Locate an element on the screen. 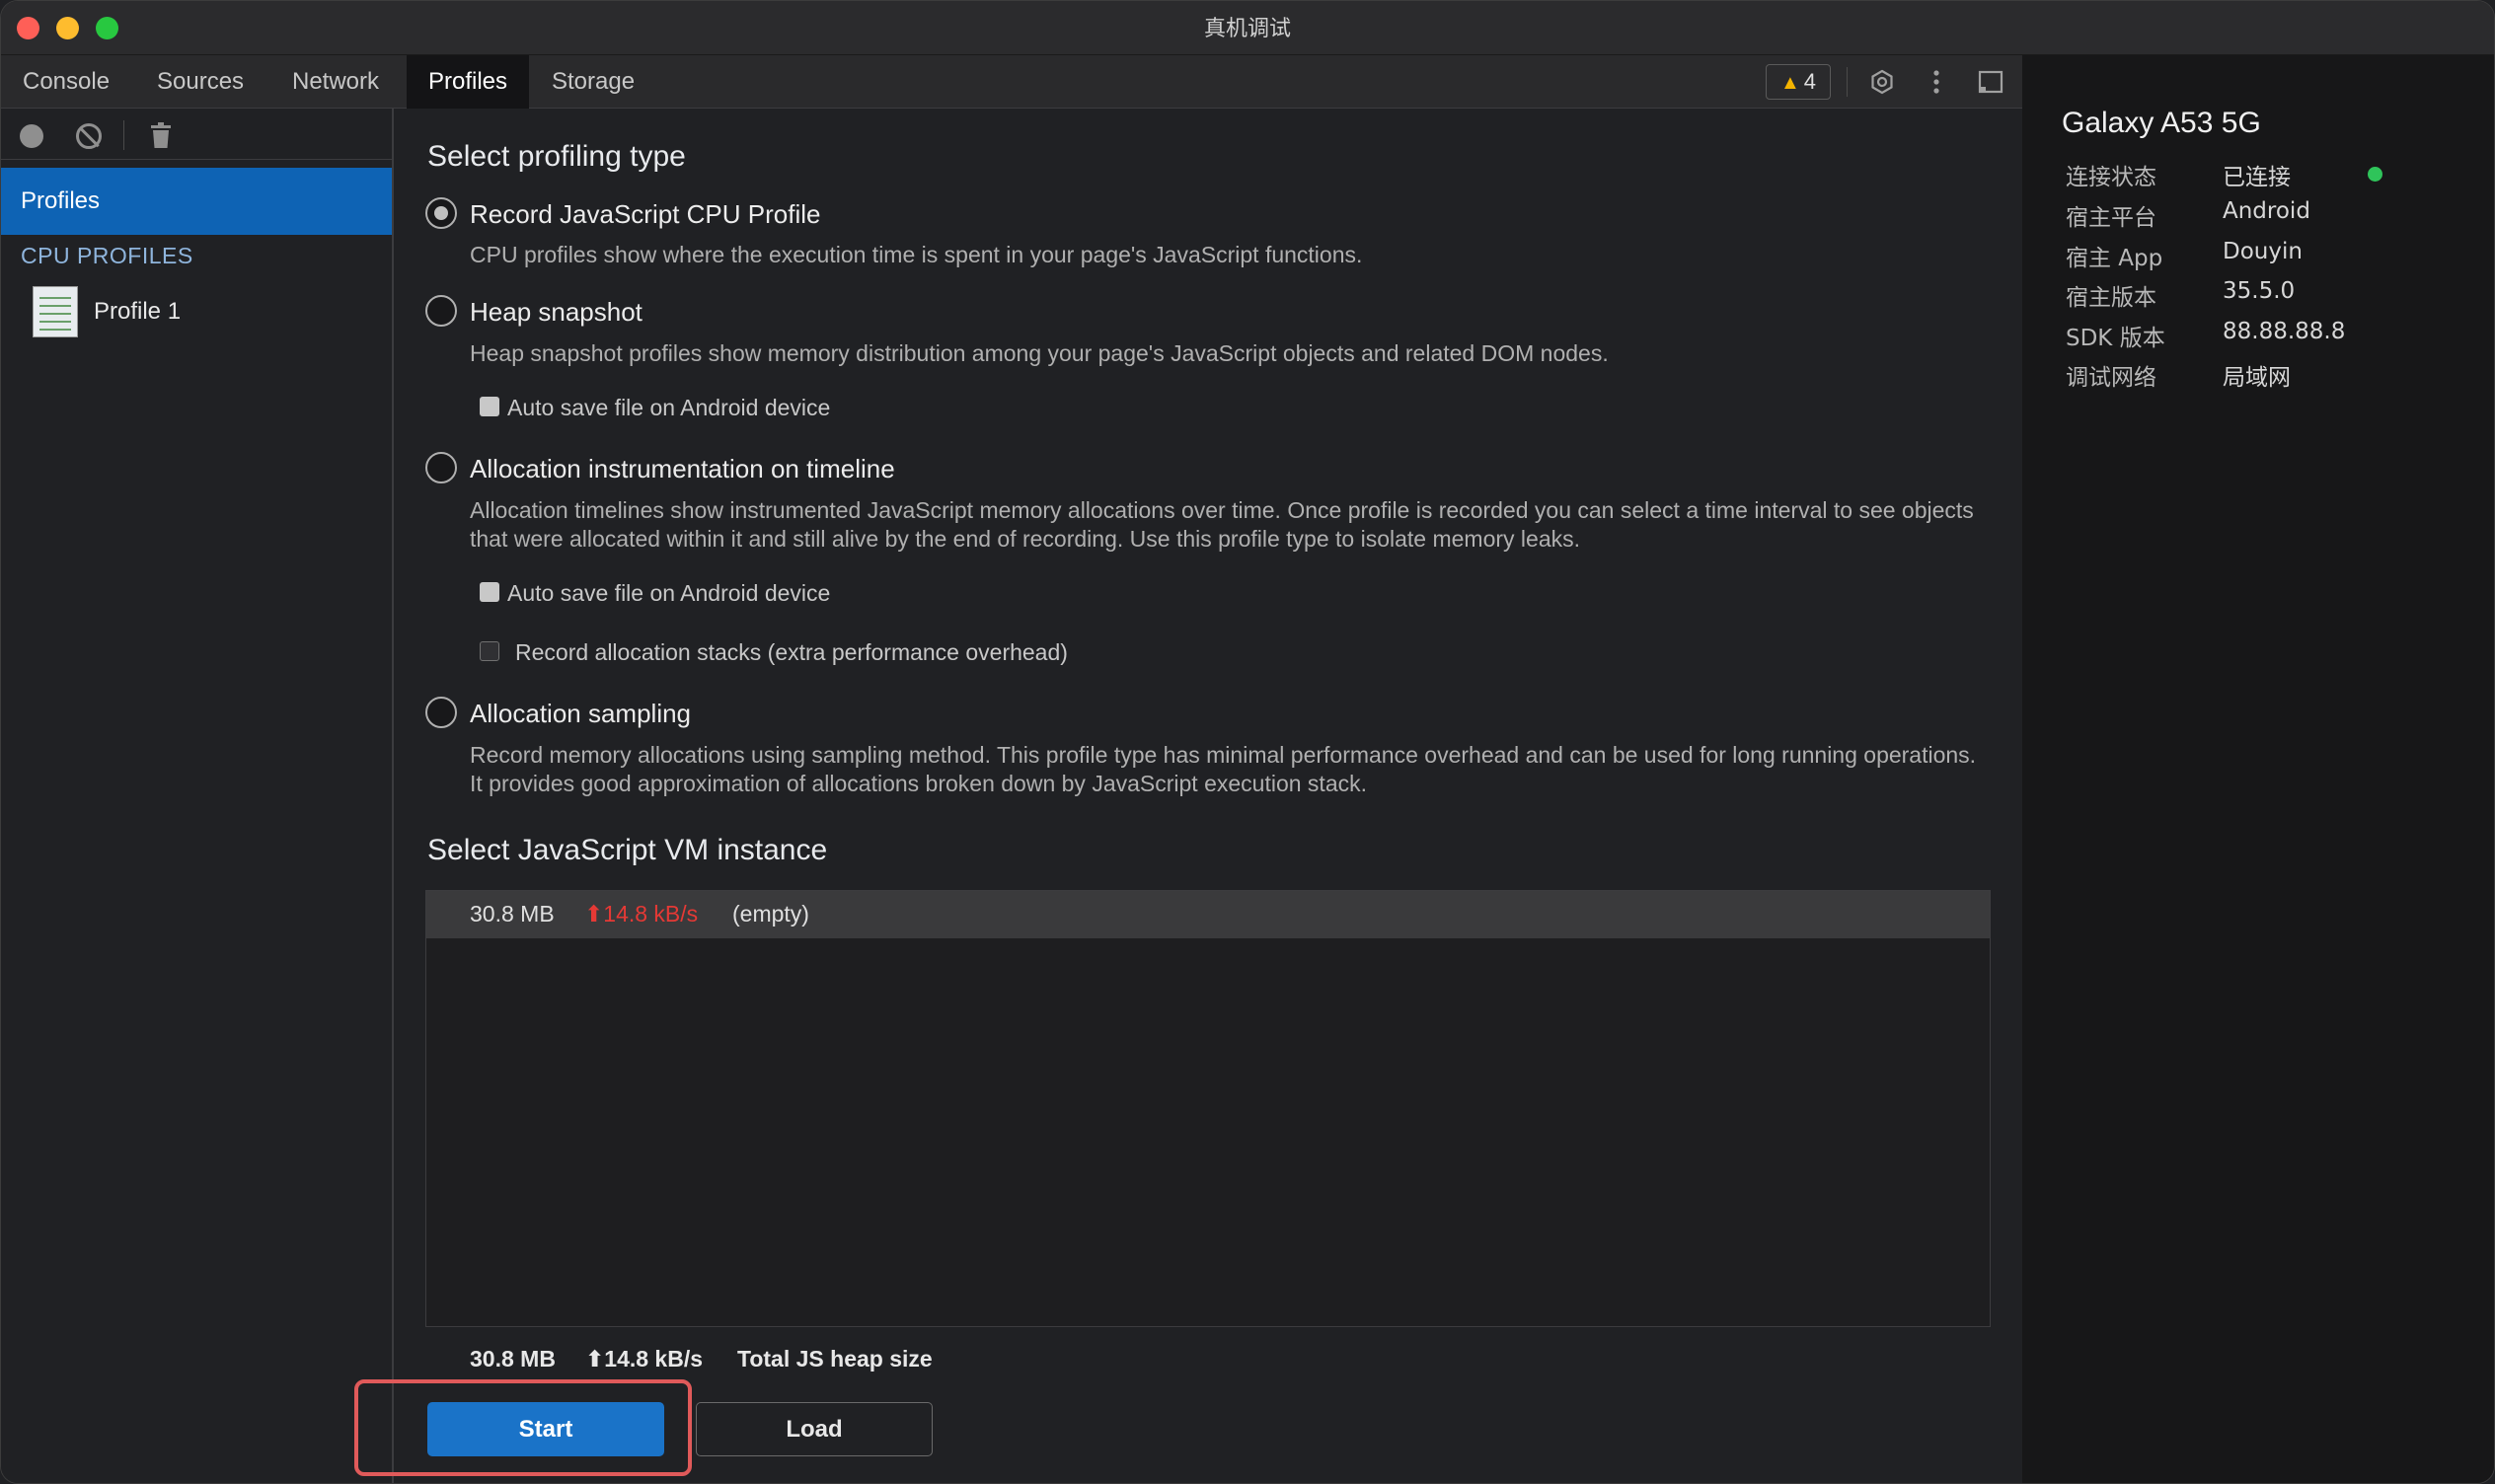 The image size is (2495, 1484). heap-auto-save-label: Auto save file on Android device is located at coordinates (669, 407).